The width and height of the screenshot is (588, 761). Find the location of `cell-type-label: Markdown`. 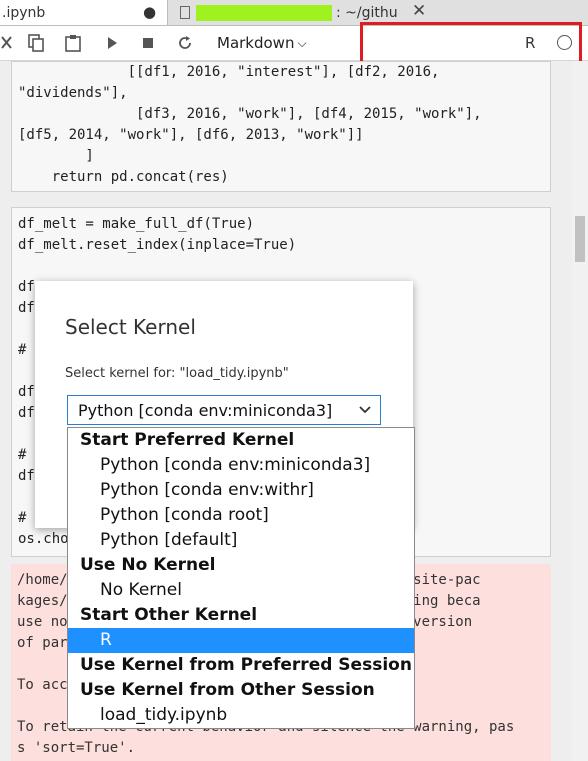

cell-type-label: Markdown is located at coordinates (256, 43).